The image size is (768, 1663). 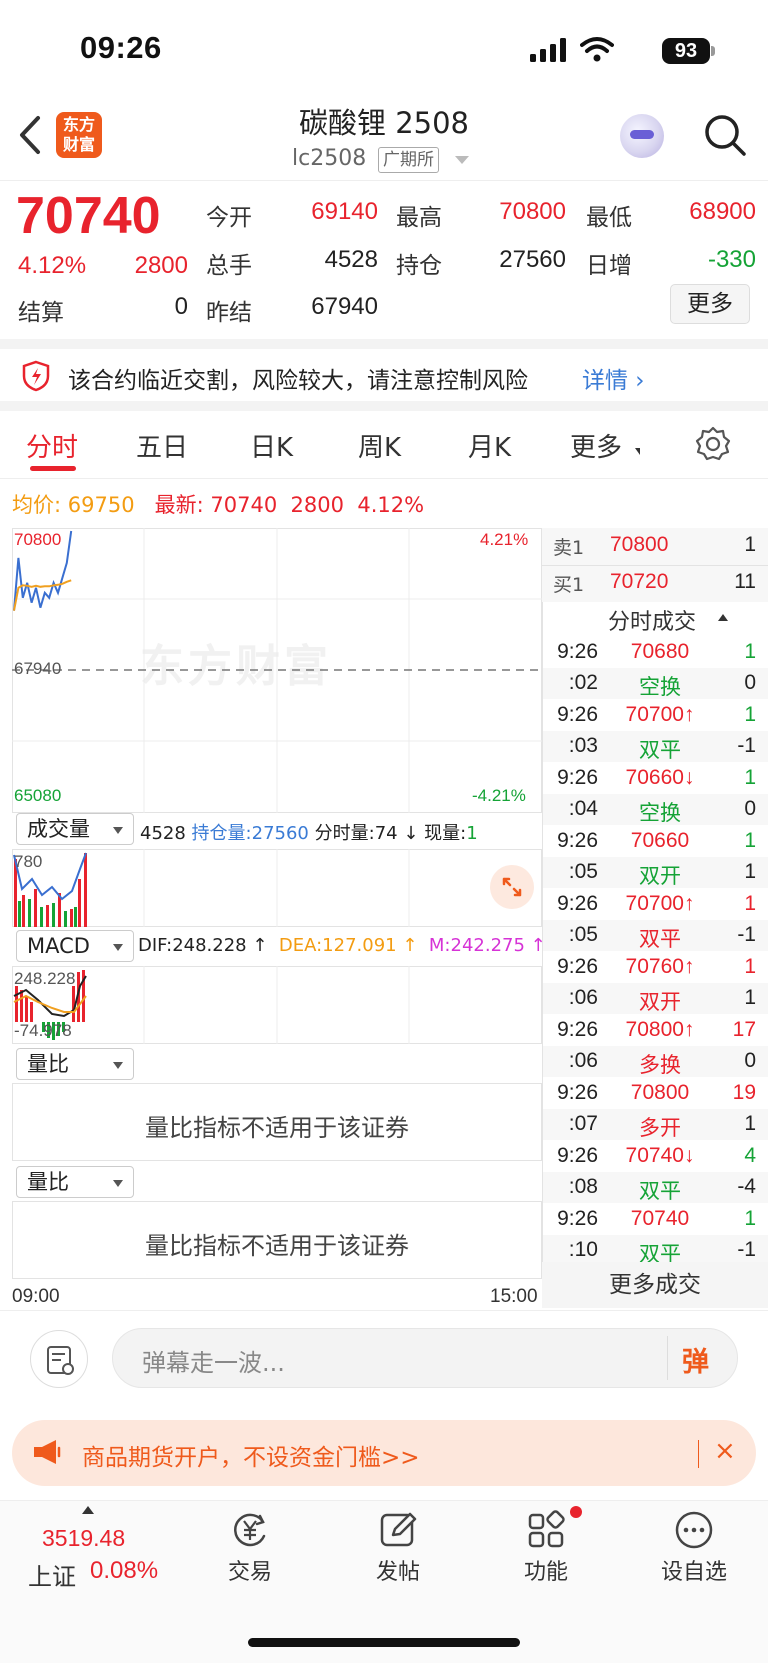 What do you see at coordinates (532, 259) in the screenshot?
I see `open-interest-value: 27560` at bounding box center [532, 259].